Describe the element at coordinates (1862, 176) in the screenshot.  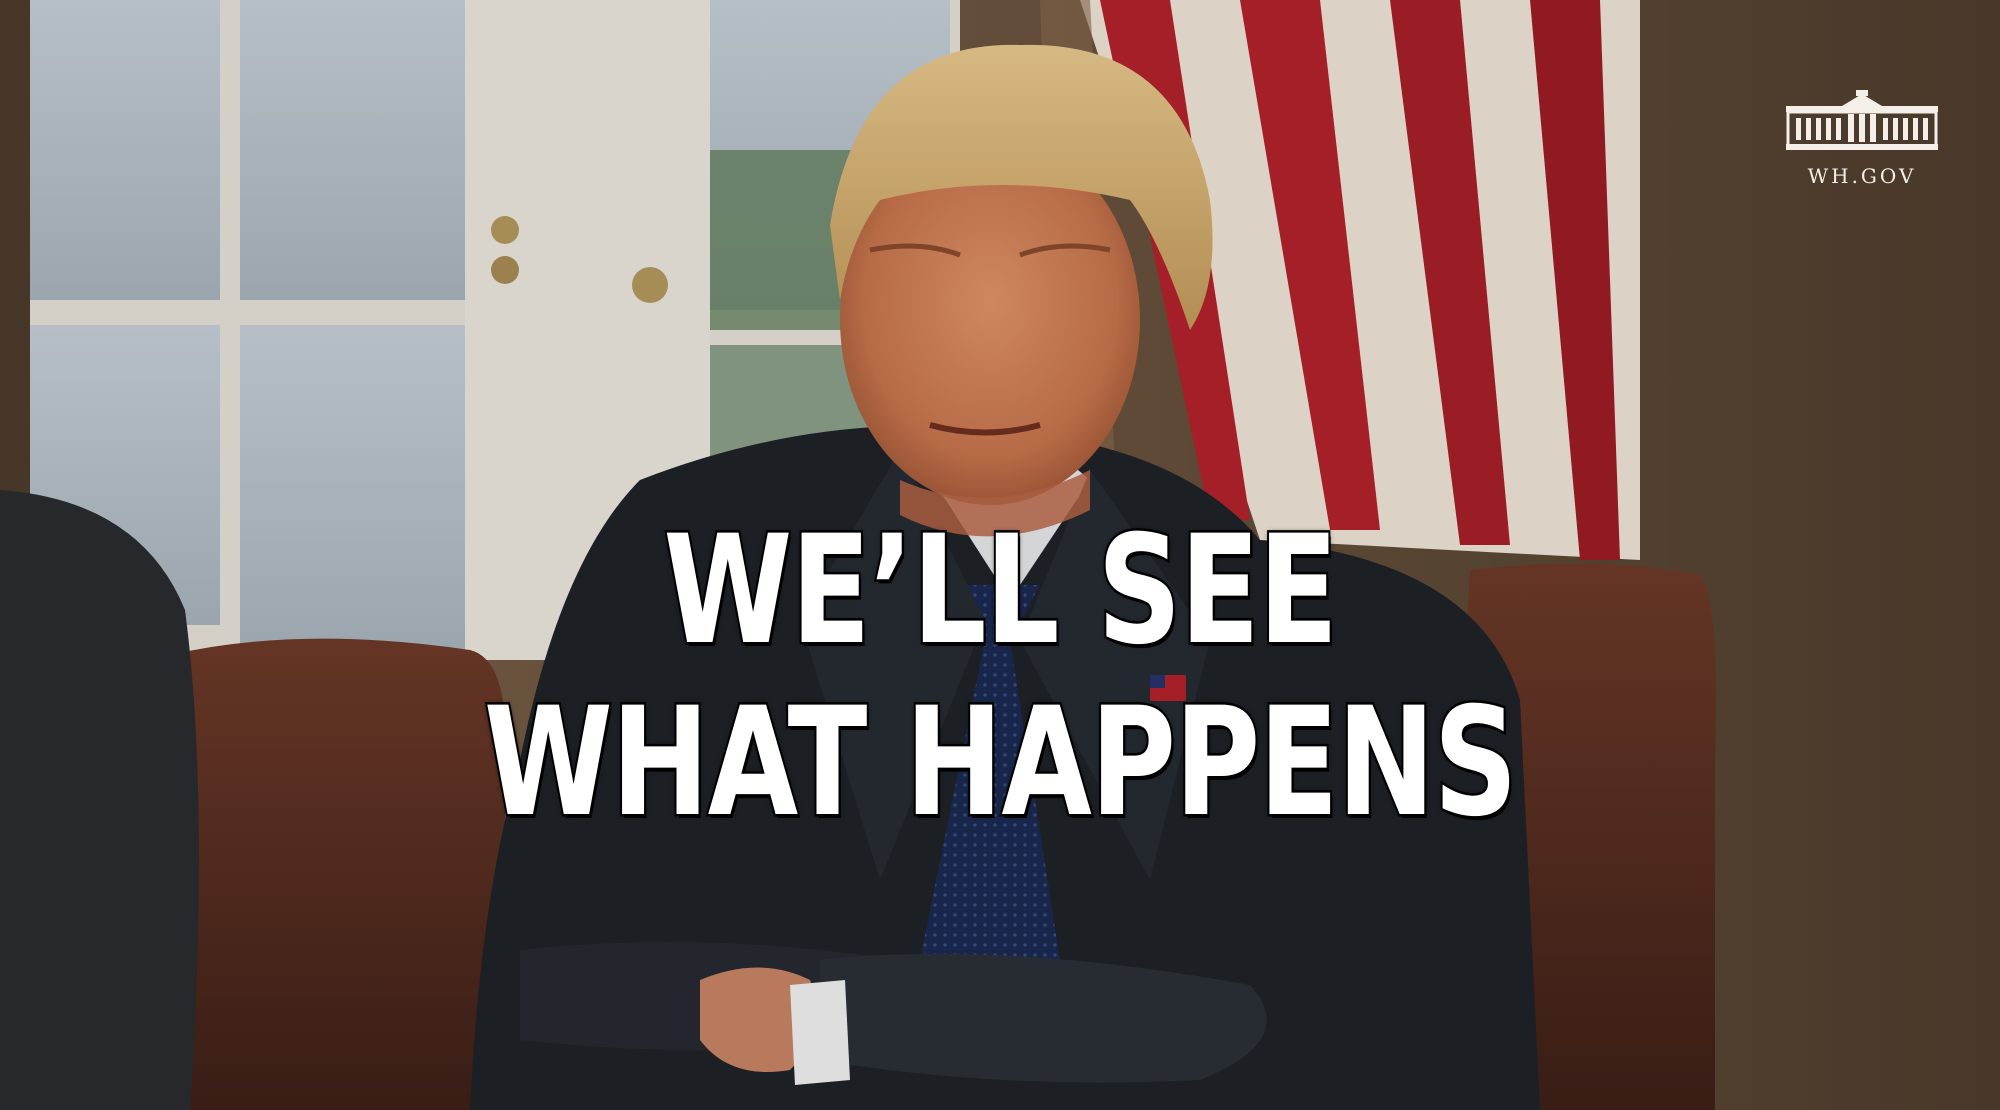
I see `watermark-text: WH.GOV` at that location.